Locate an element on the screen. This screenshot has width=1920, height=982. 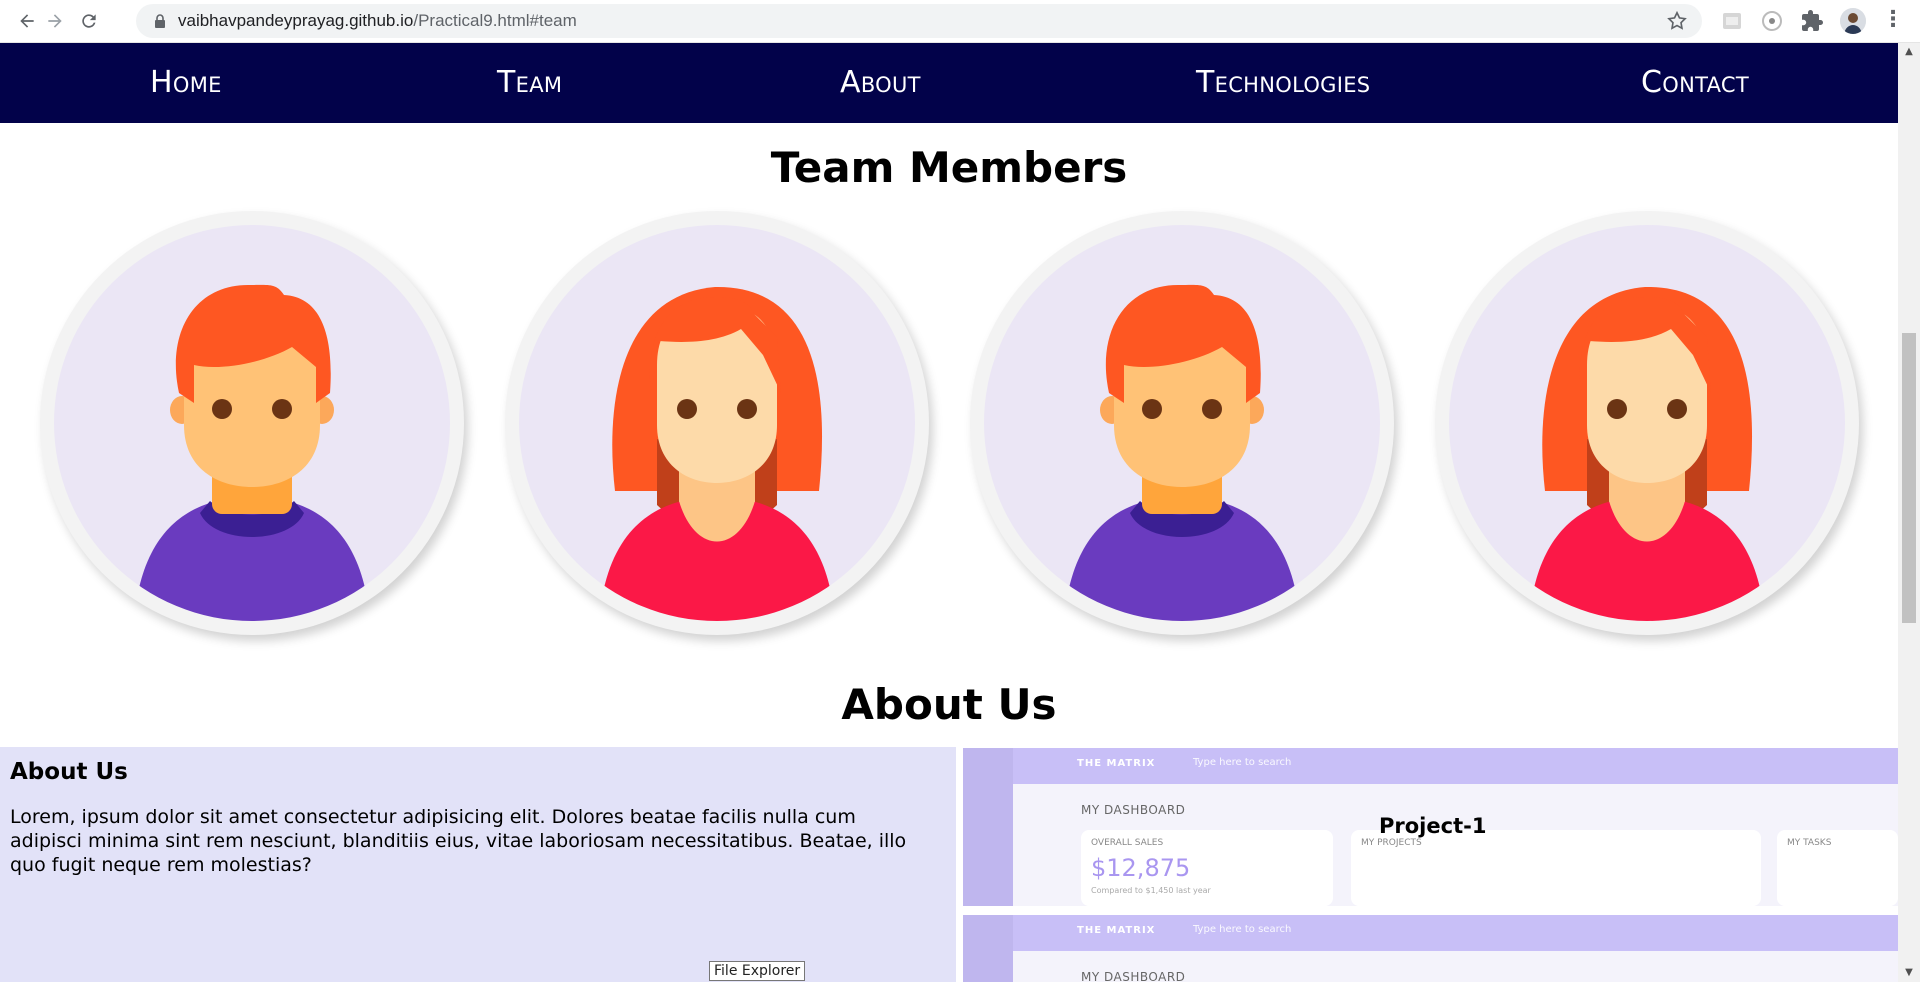
panel-divider is located at coordinates (959, 864).